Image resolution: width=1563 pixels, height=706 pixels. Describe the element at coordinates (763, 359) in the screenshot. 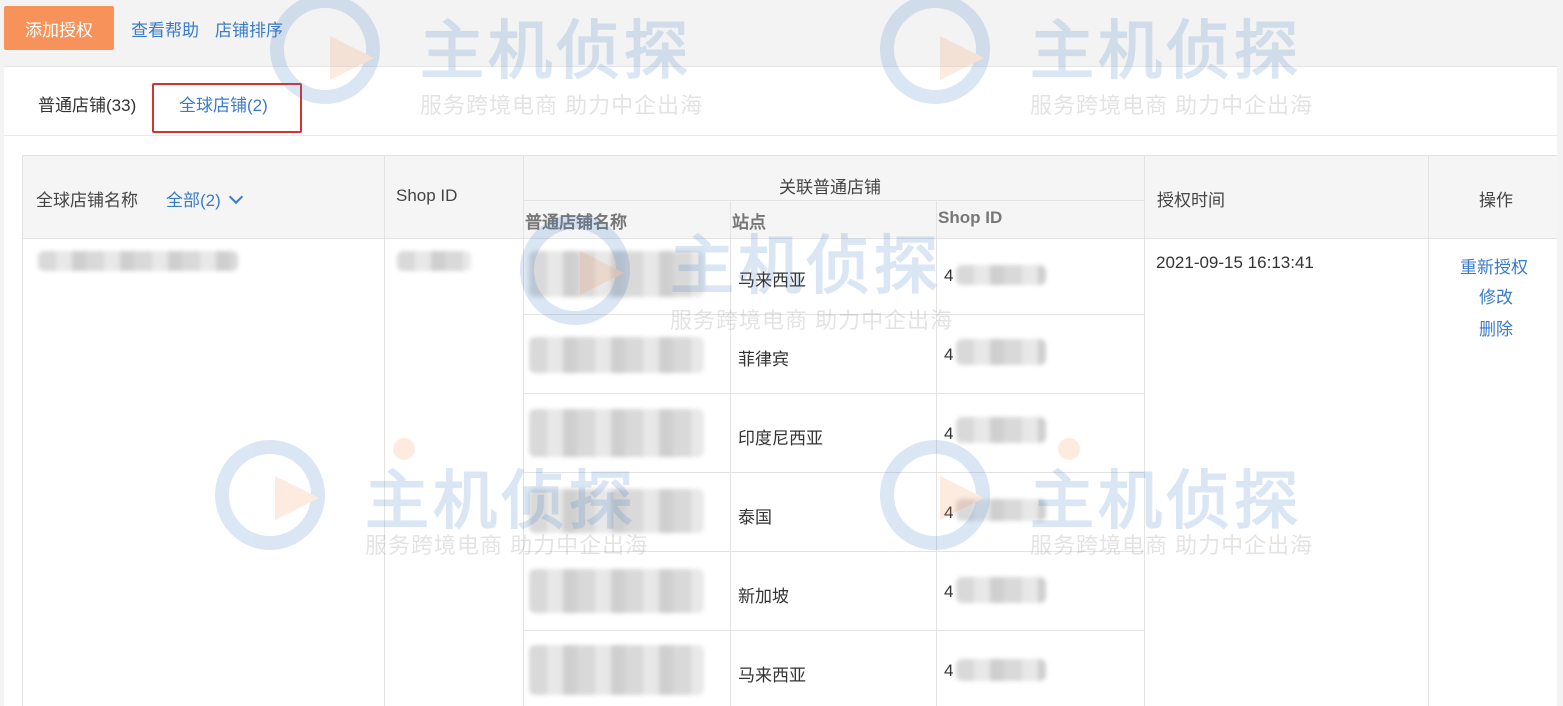

I see `site-cell: 菲律宾` at that location.